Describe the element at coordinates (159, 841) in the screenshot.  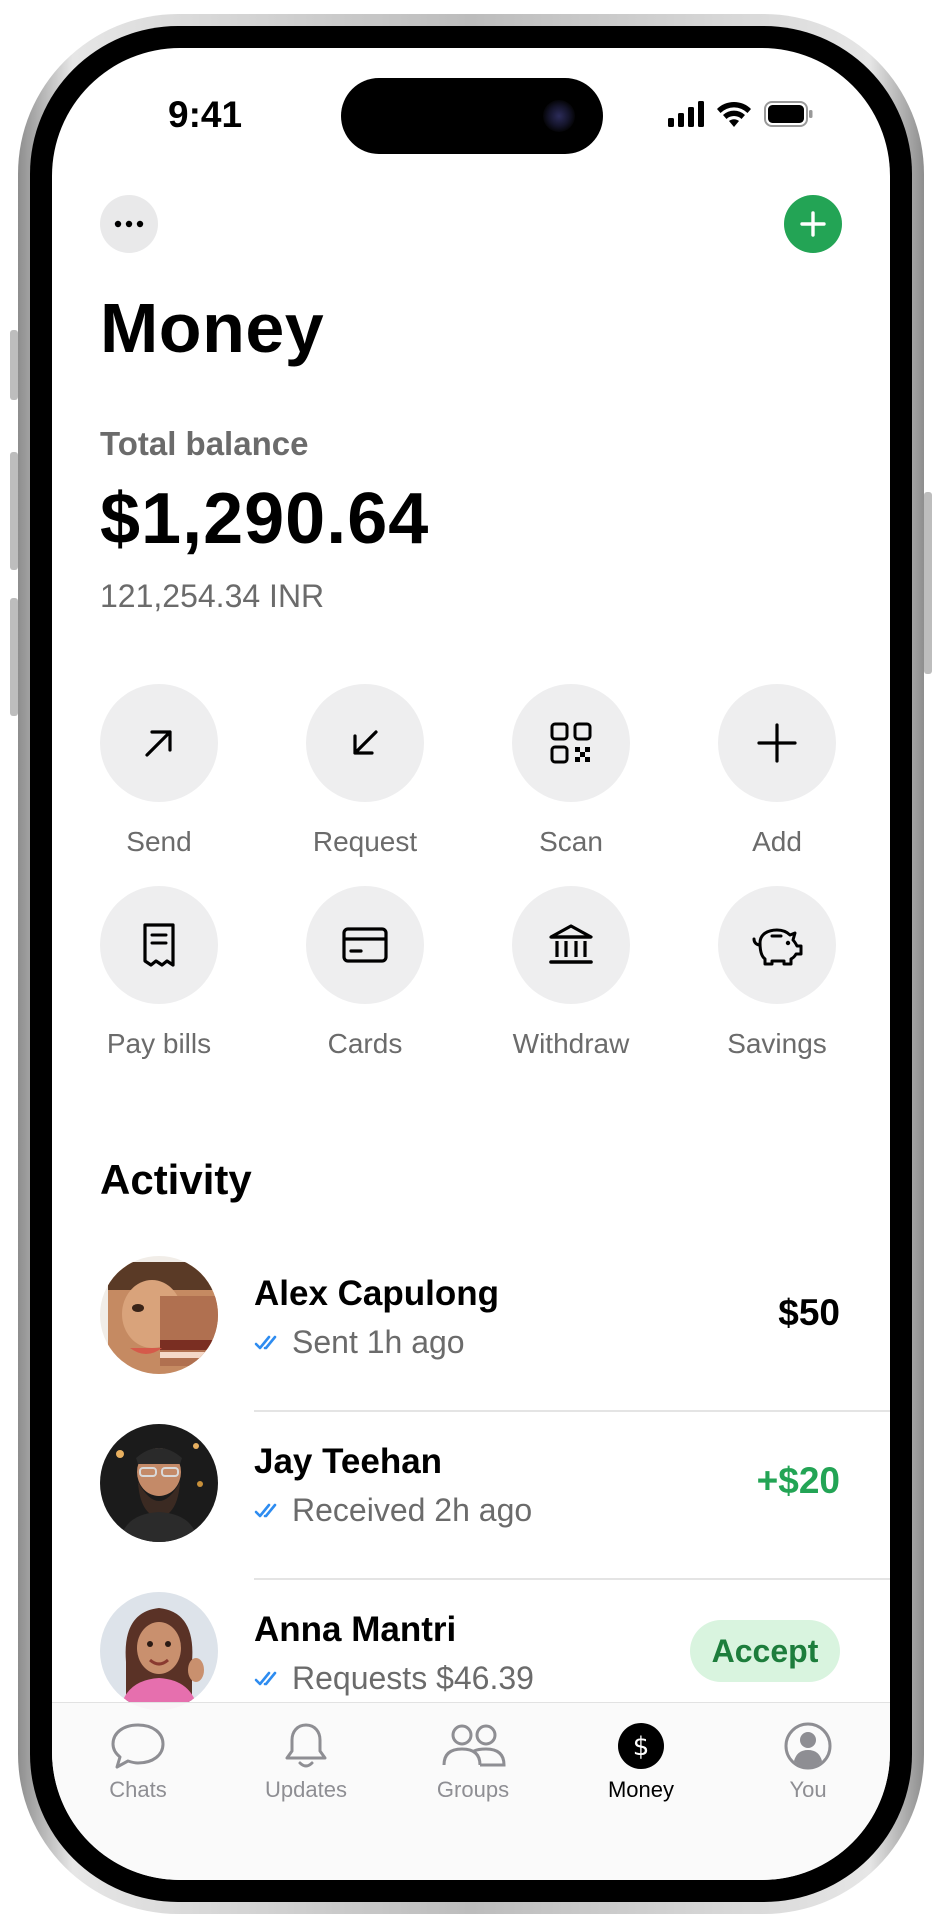
I see `send-label: Send` at that location.